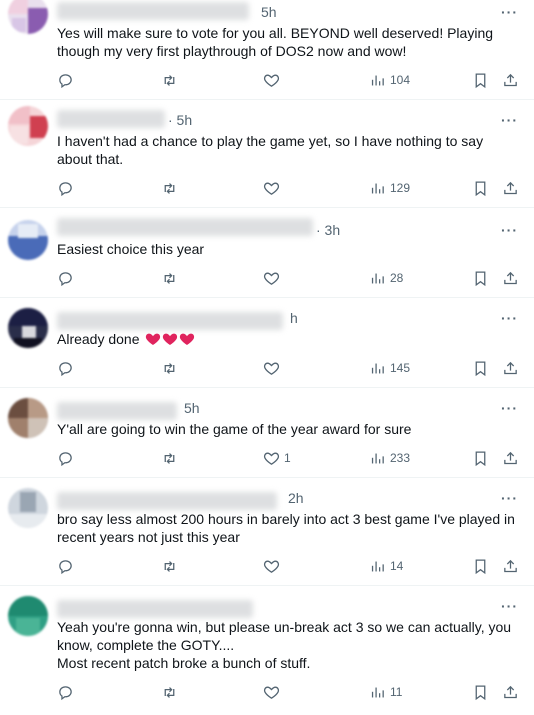 This screenshot has width=534, height=715. What do you see at coordinates (292, 80) in the screenshot?
I see `action-bar: 104` at bounding box center [292, 80].